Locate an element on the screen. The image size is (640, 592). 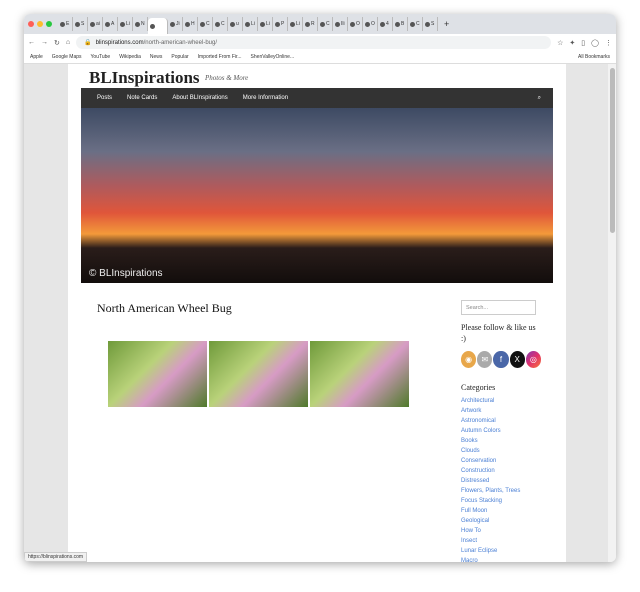
category-link: Lunar Eclipse is located at coordinates (501, 553).